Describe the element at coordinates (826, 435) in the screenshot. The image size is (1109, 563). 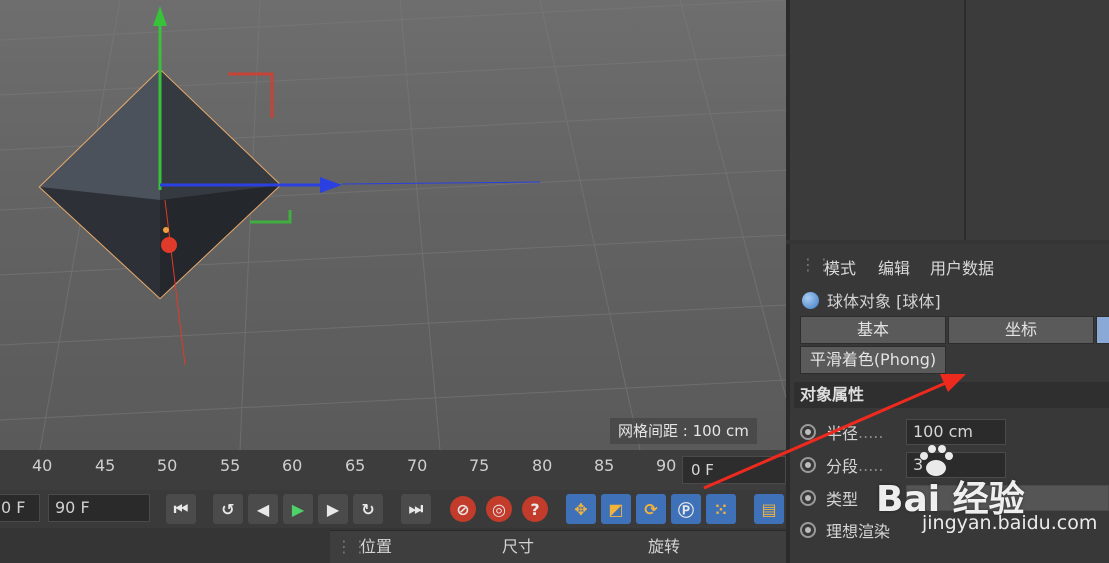
I see `annotation-arrow-line` at that location.